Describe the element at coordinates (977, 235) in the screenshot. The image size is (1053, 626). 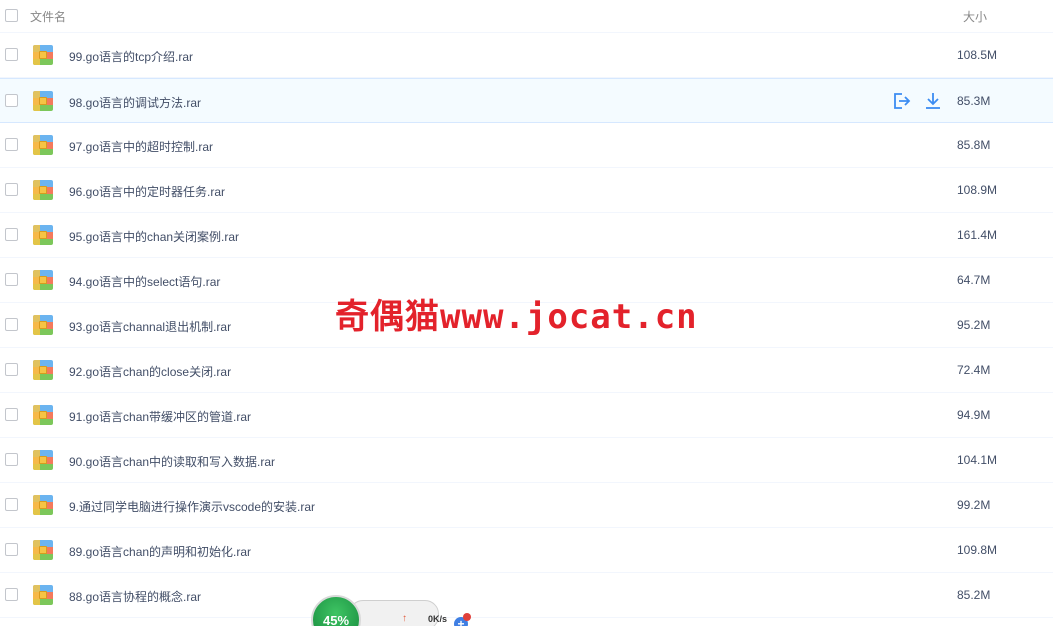
I see `file-size: 161.4M` at that location.